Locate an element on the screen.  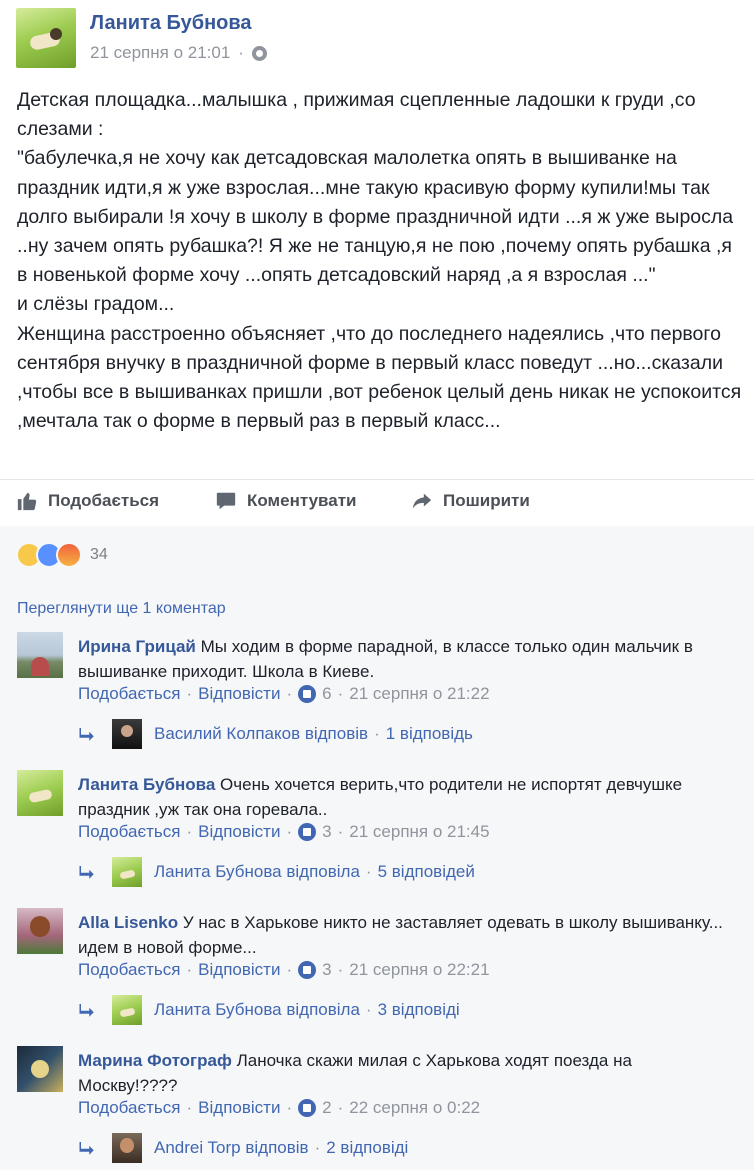
comment-time: 22 серпня о 0:22 is located at coordinates (414, 1108).